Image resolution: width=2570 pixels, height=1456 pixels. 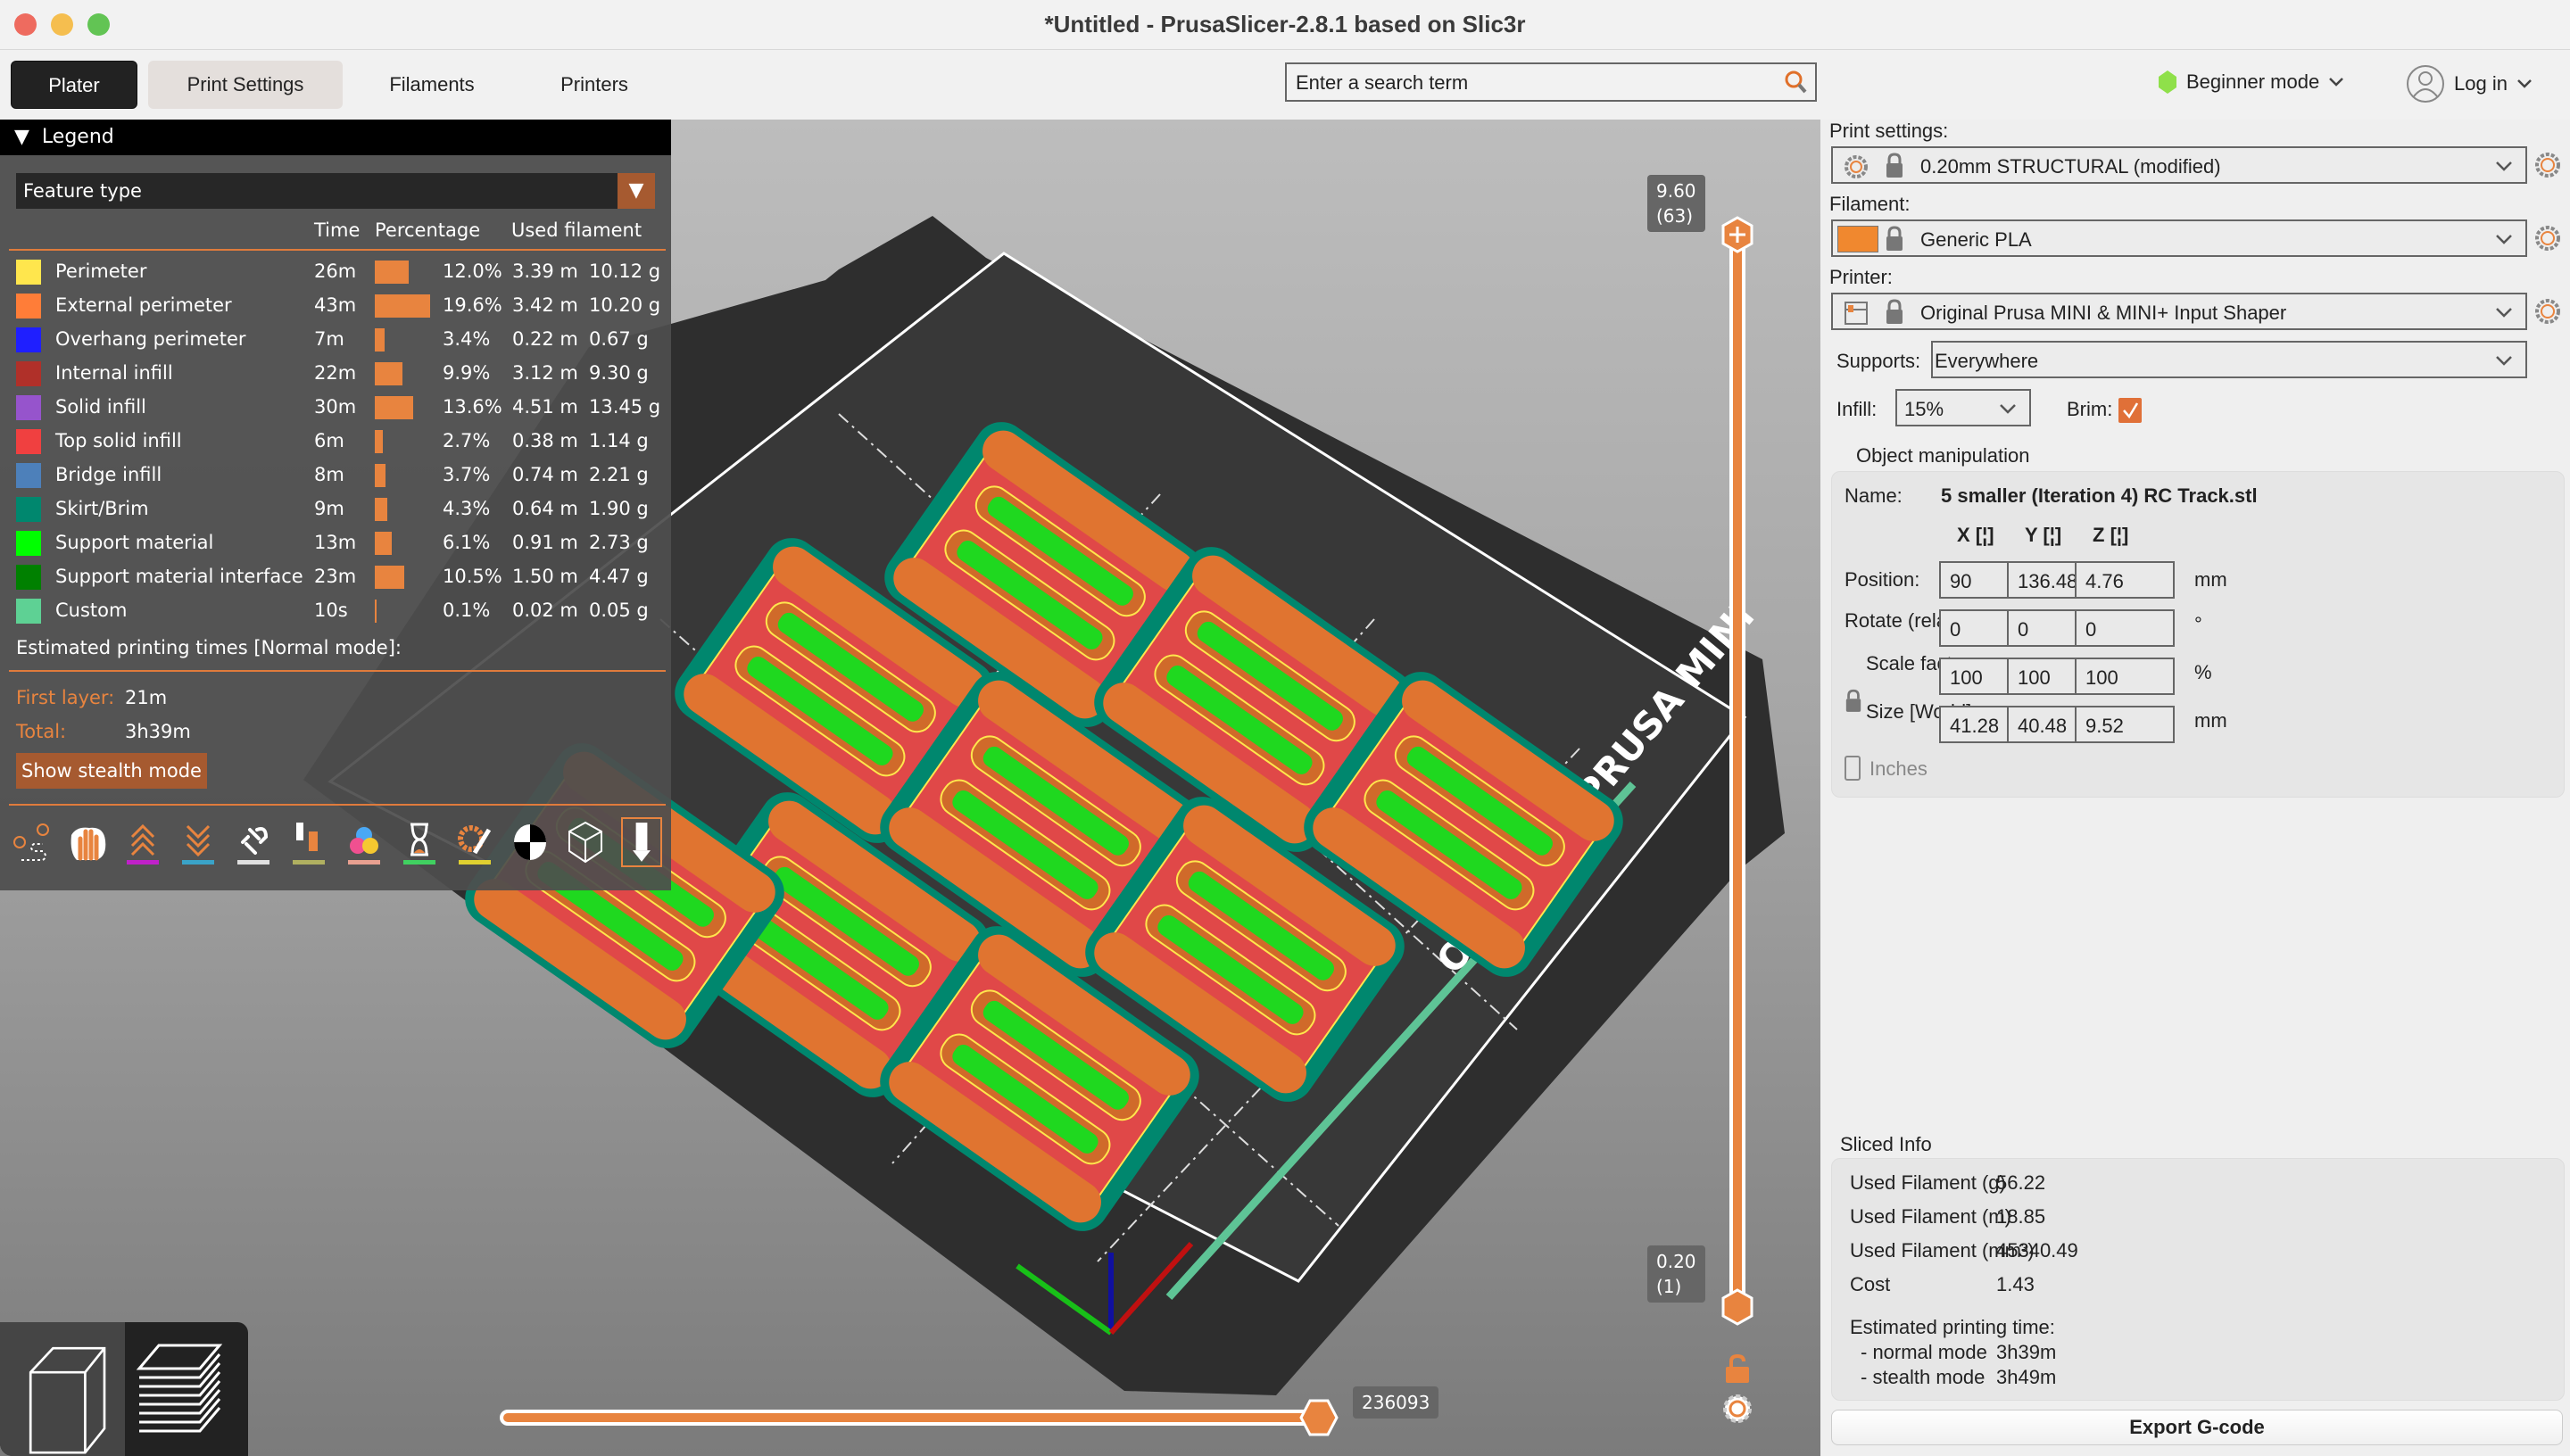 I want to click on legend-row: Skirt/Brim 9m 4.3% 0.64 m 1.90 g, so click(x=338, y=509).